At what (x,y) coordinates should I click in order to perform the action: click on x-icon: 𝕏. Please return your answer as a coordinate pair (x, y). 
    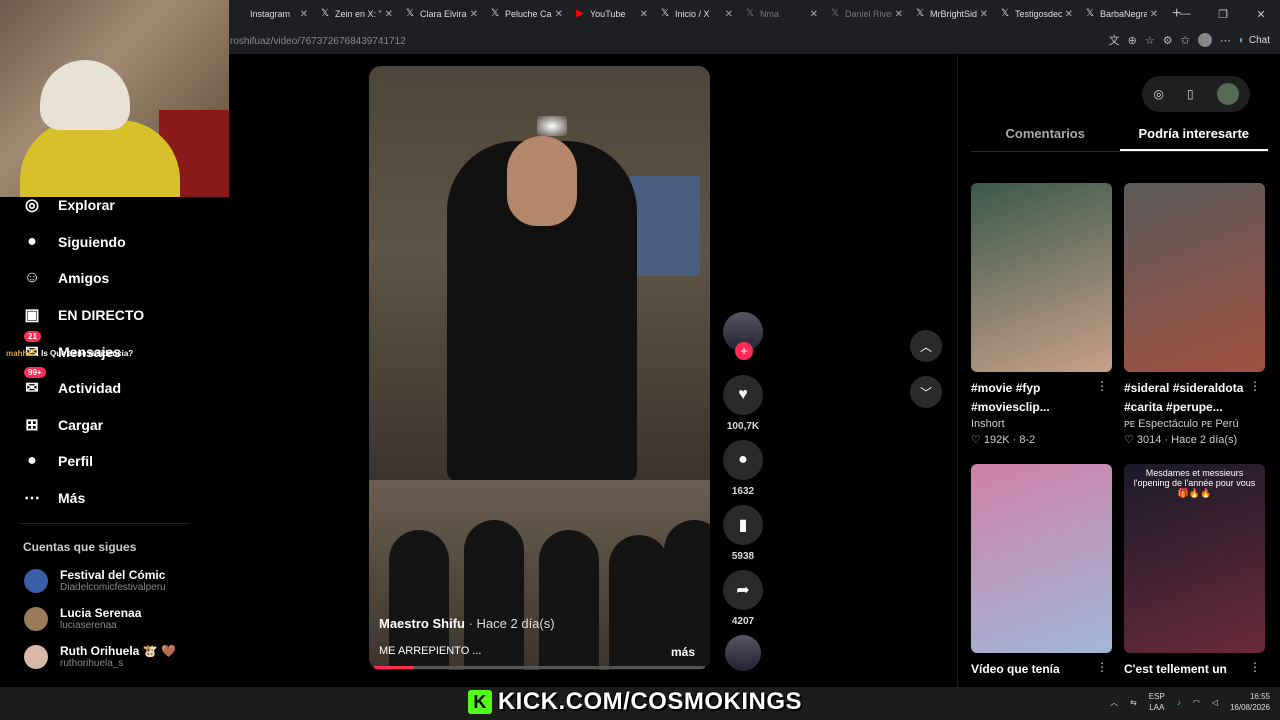
    Looking at the image, I should click on (410, 13).